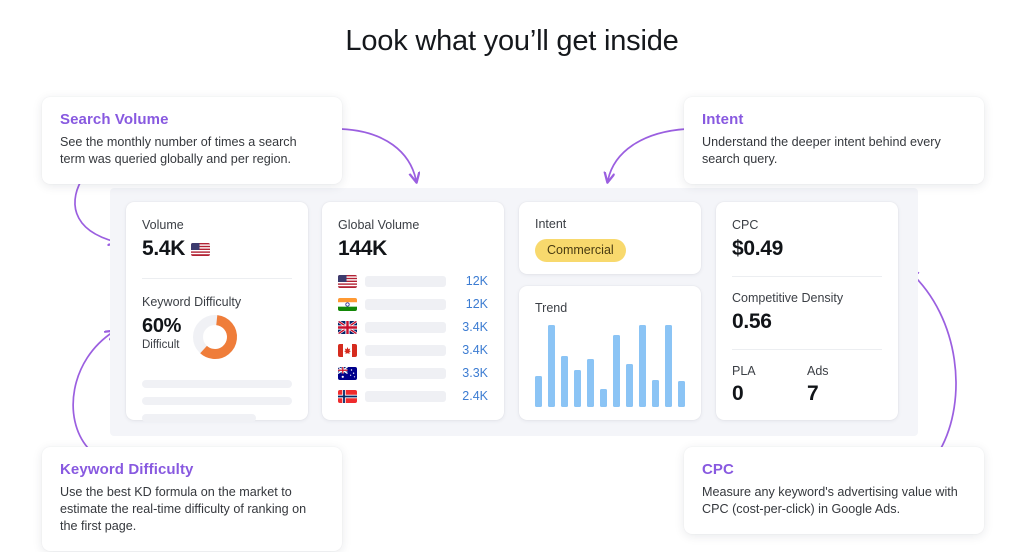  Describe the element at coordinates (127, 469) in the screenshot. I see `callout-title: Keyword Difficulty` at that location.